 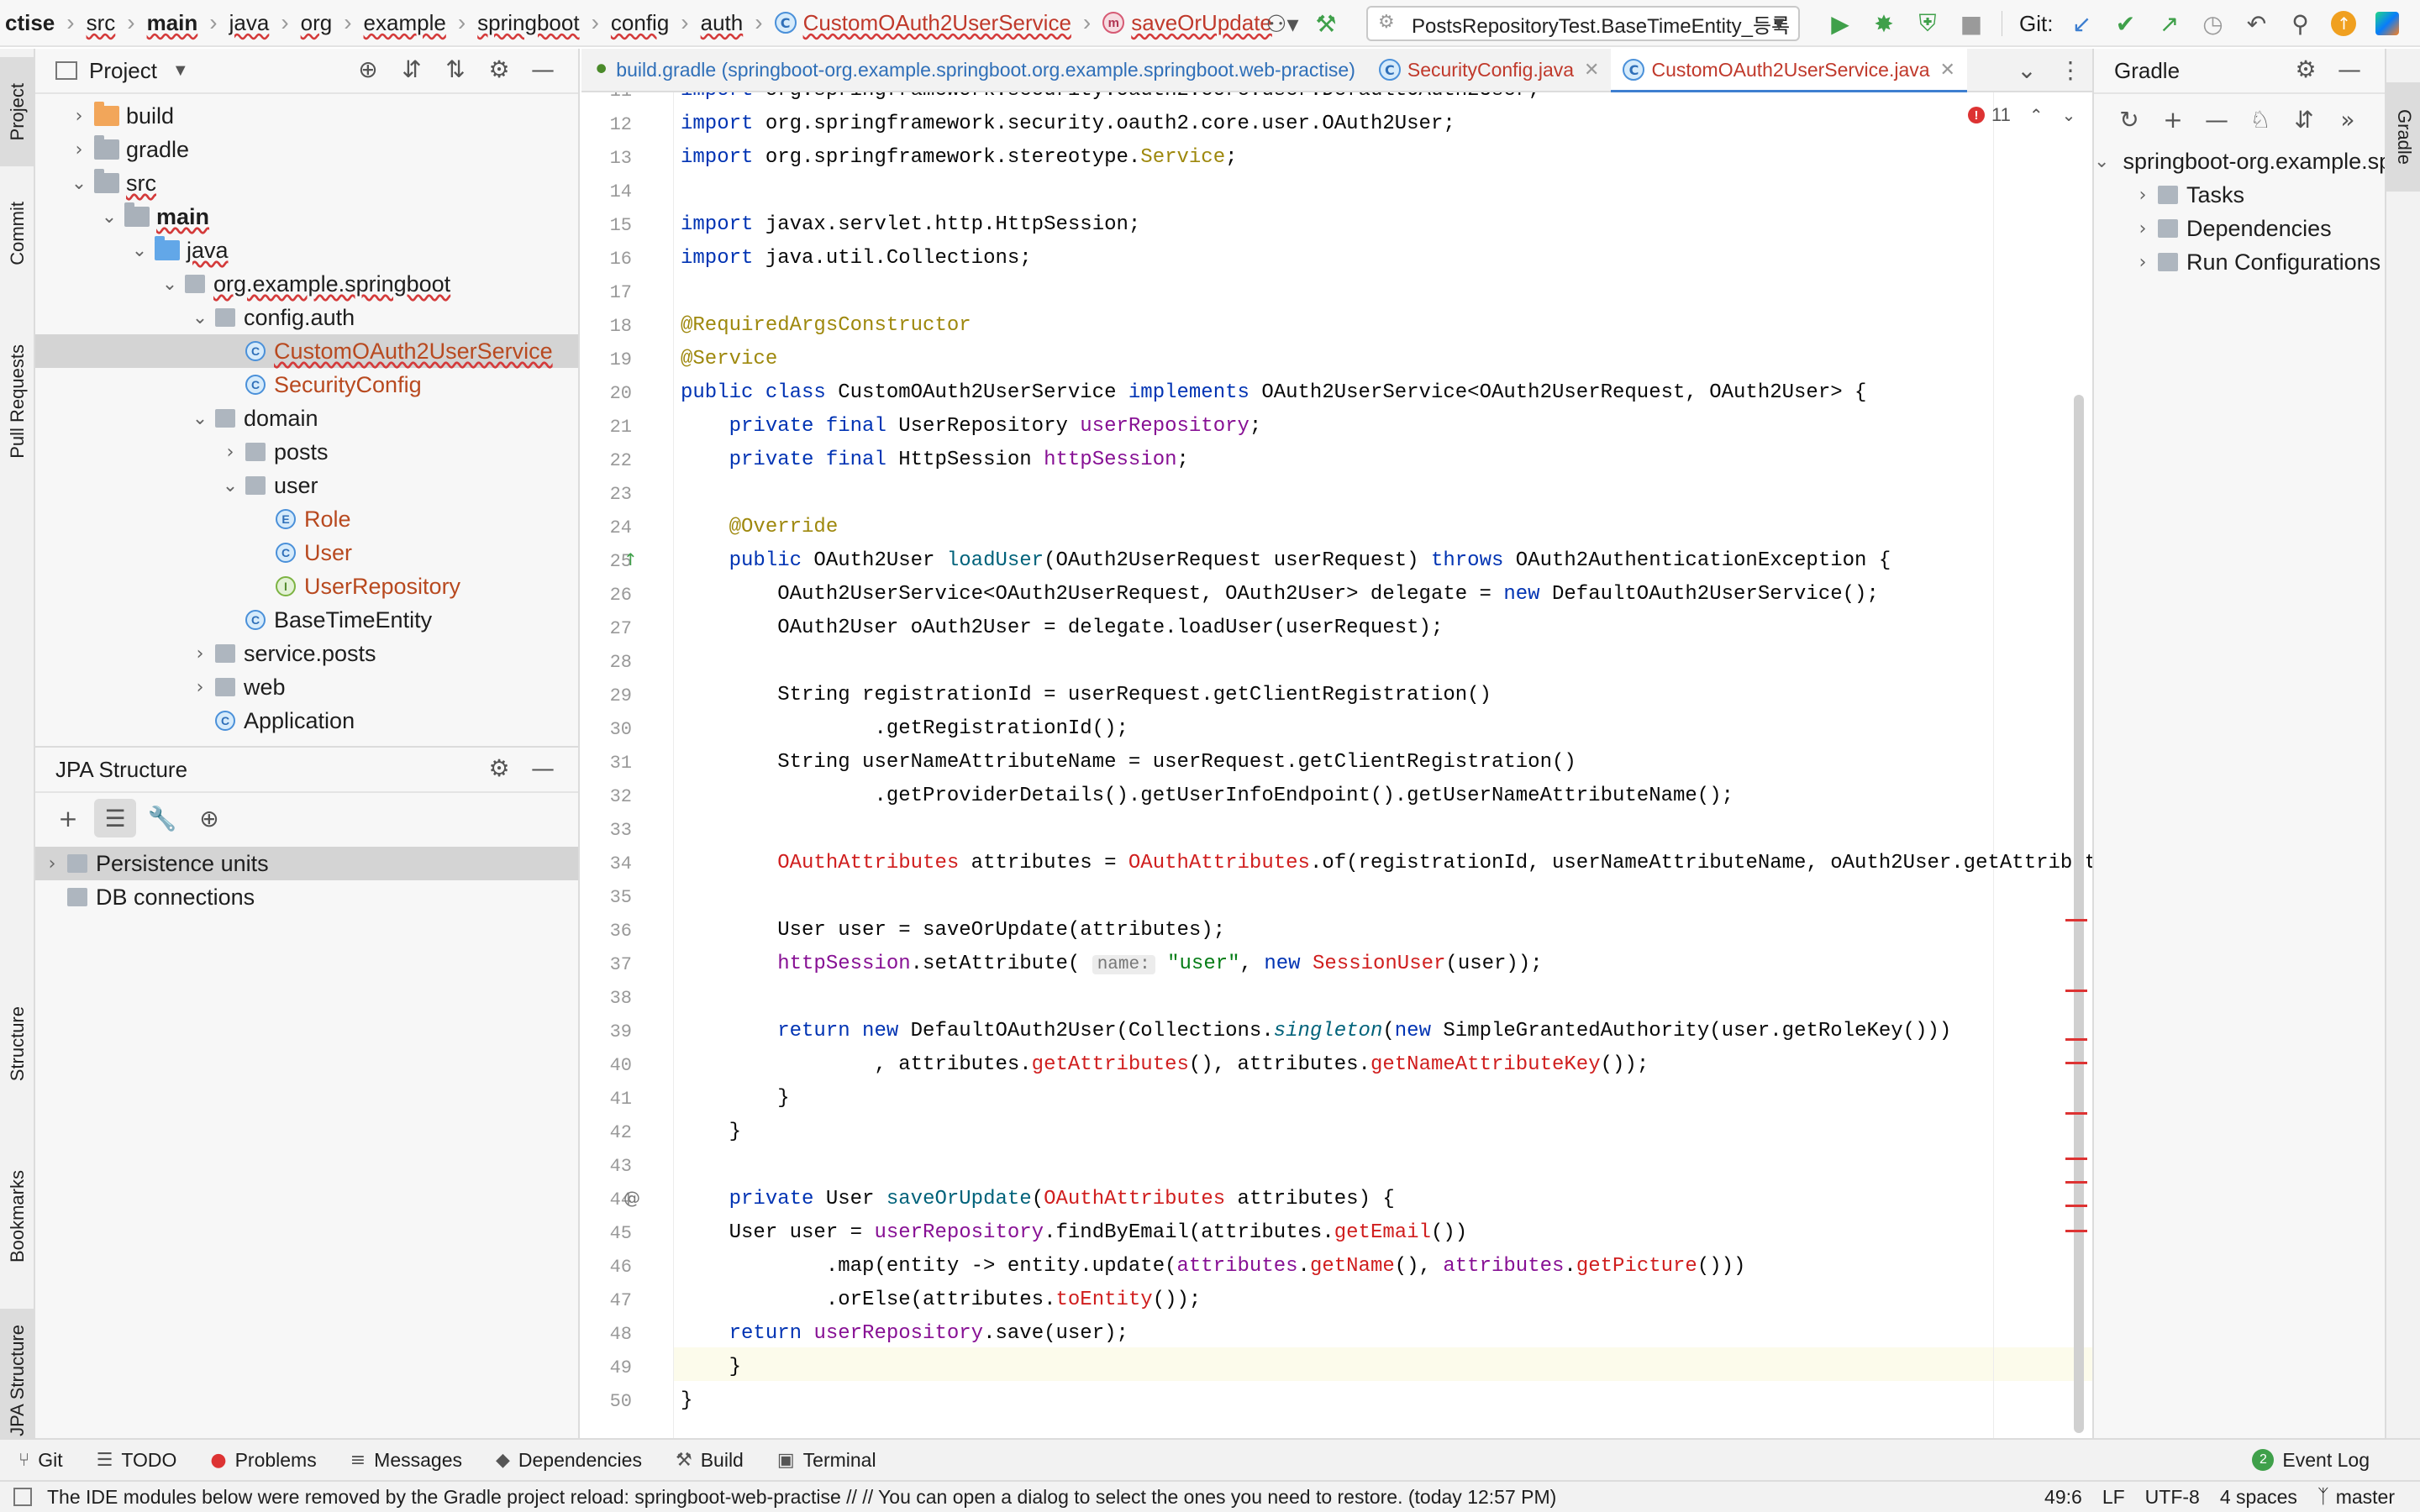 I want to click on code-line: .getRegistrationId();, so click(x=904, y=728).